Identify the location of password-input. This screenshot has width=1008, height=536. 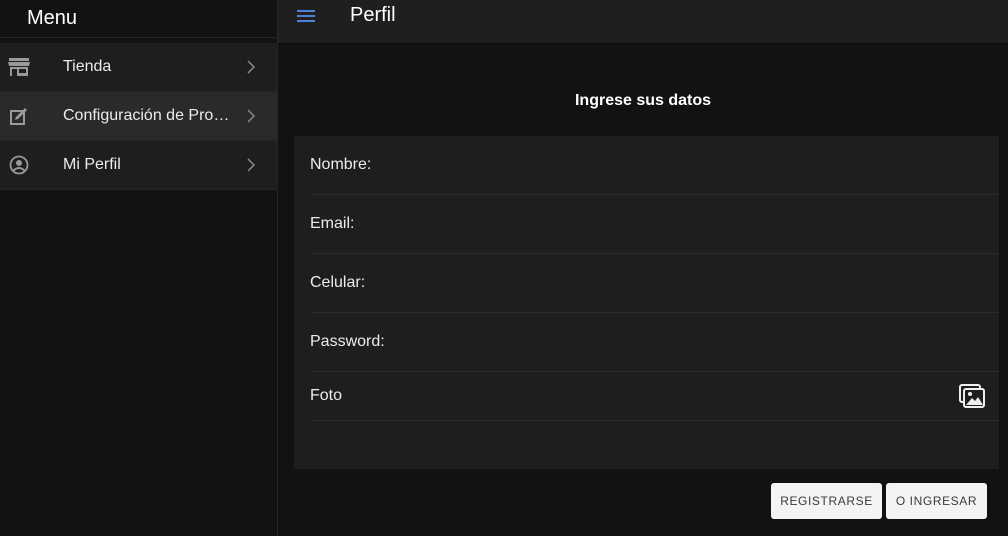
(694, 342).